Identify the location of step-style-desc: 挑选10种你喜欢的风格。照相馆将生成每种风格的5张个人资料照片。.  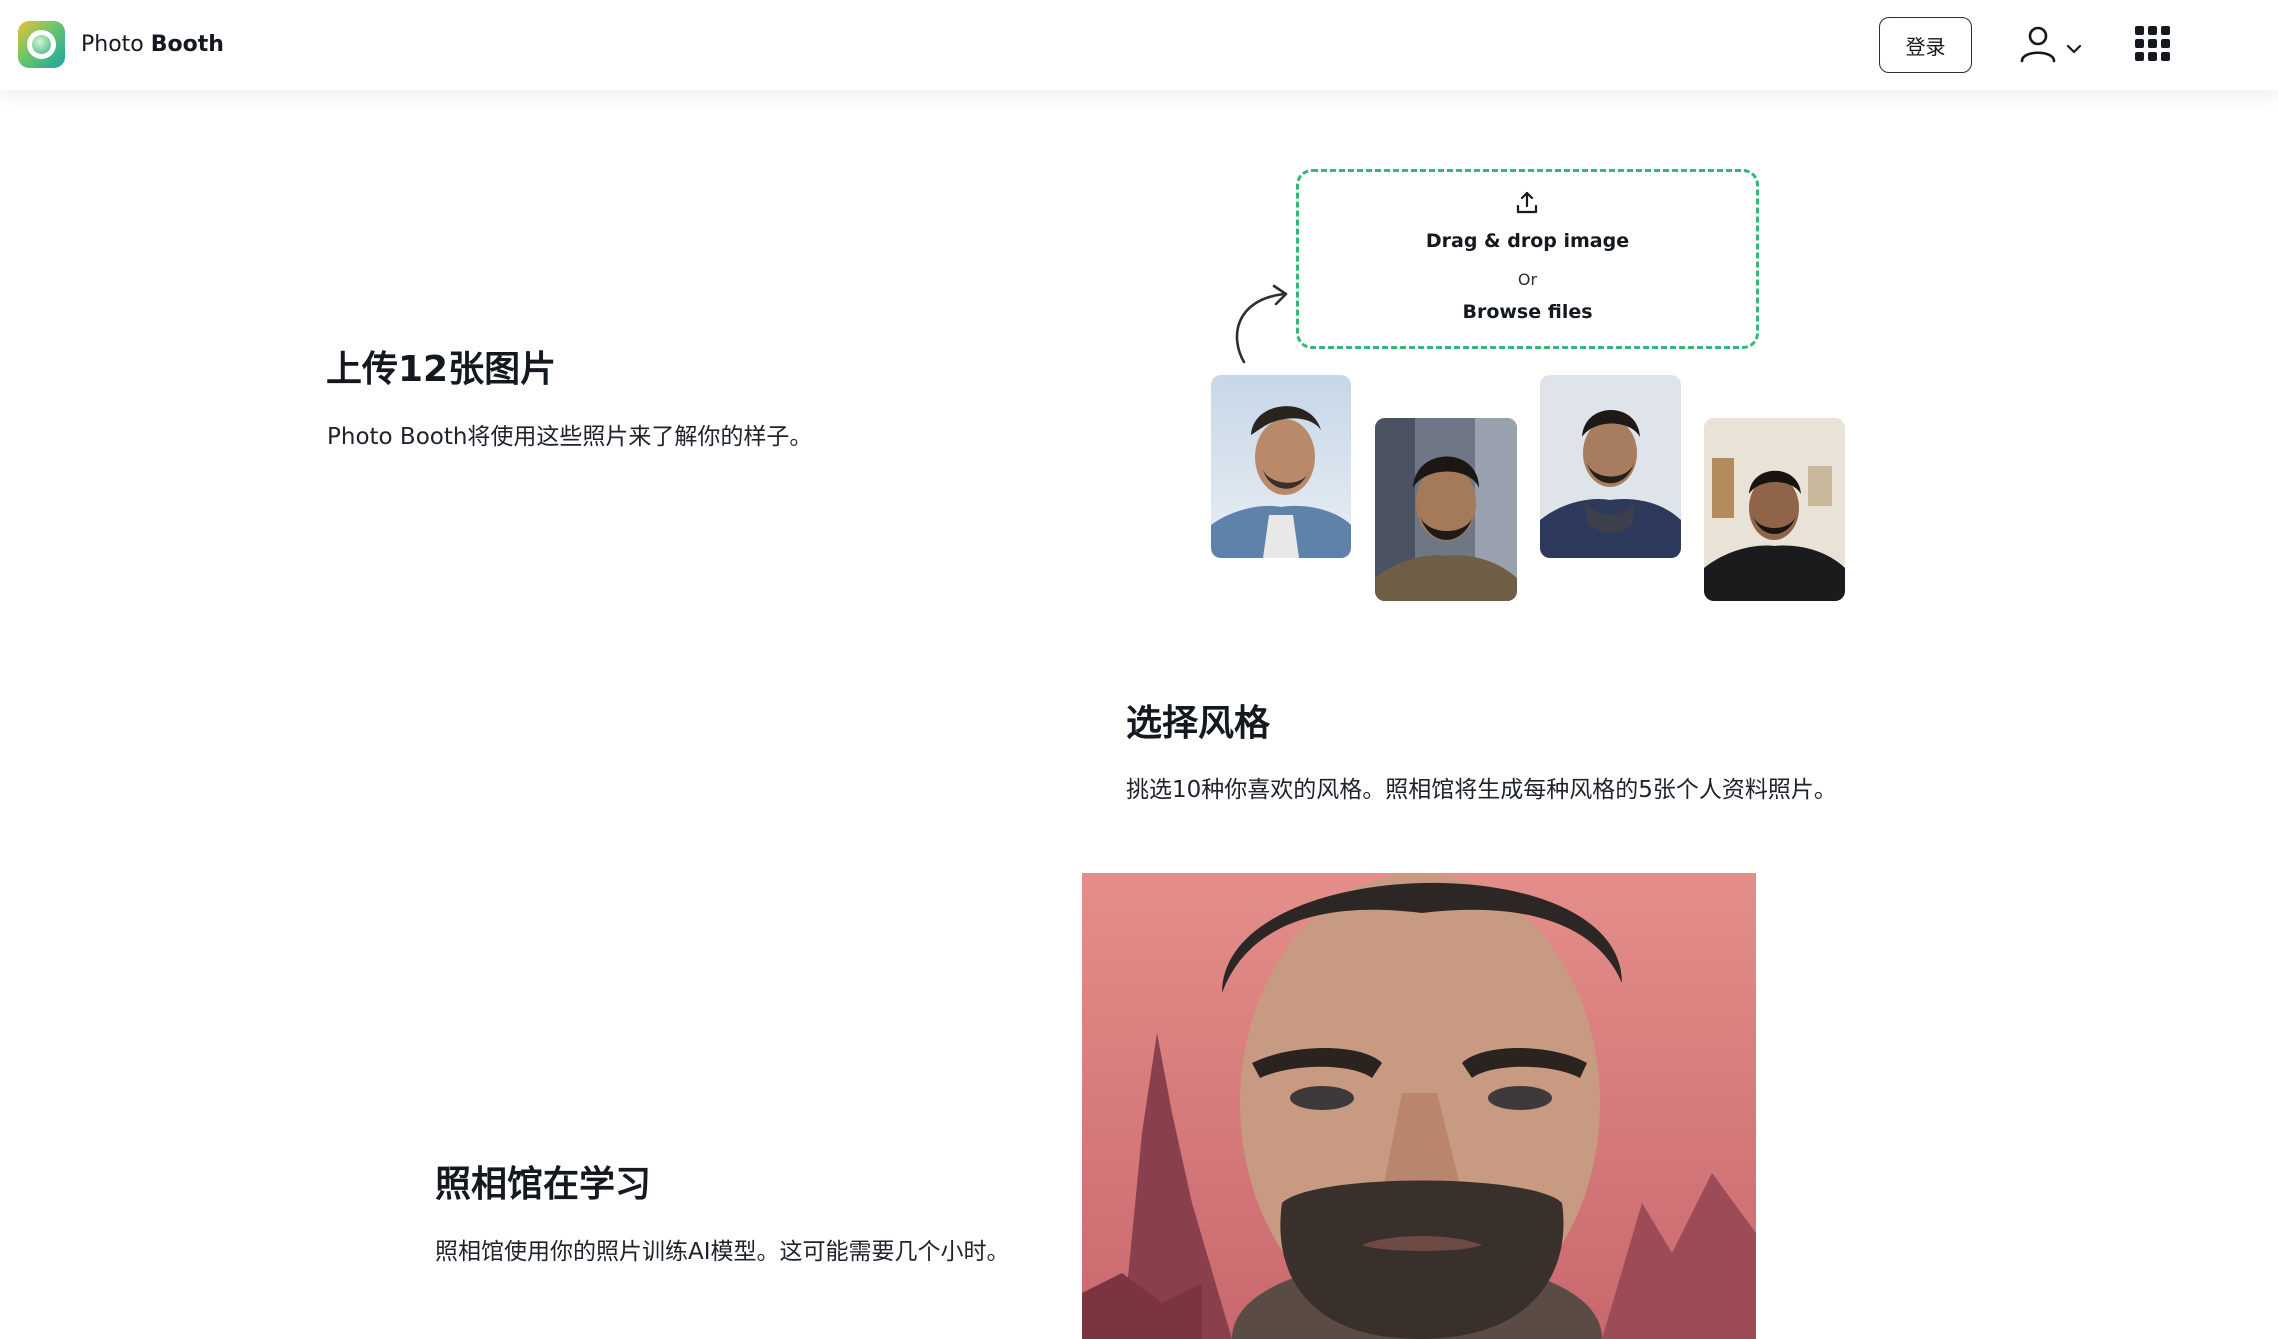
(1481, 790).